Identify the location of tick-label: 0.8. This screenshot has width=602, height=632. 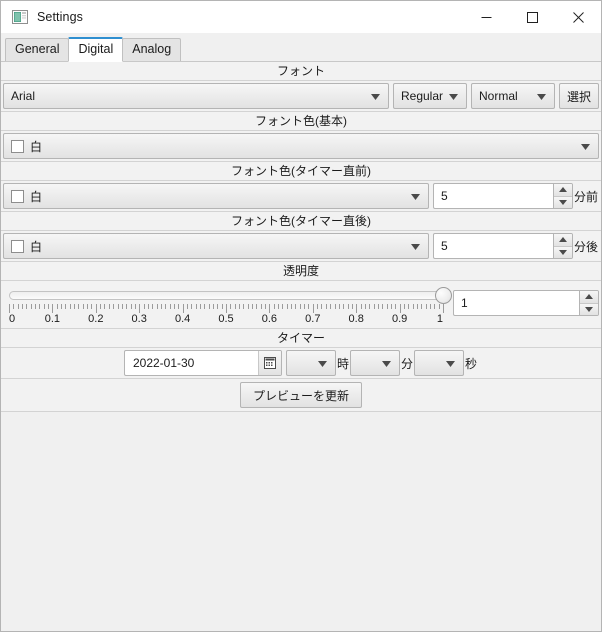
(356, 319).